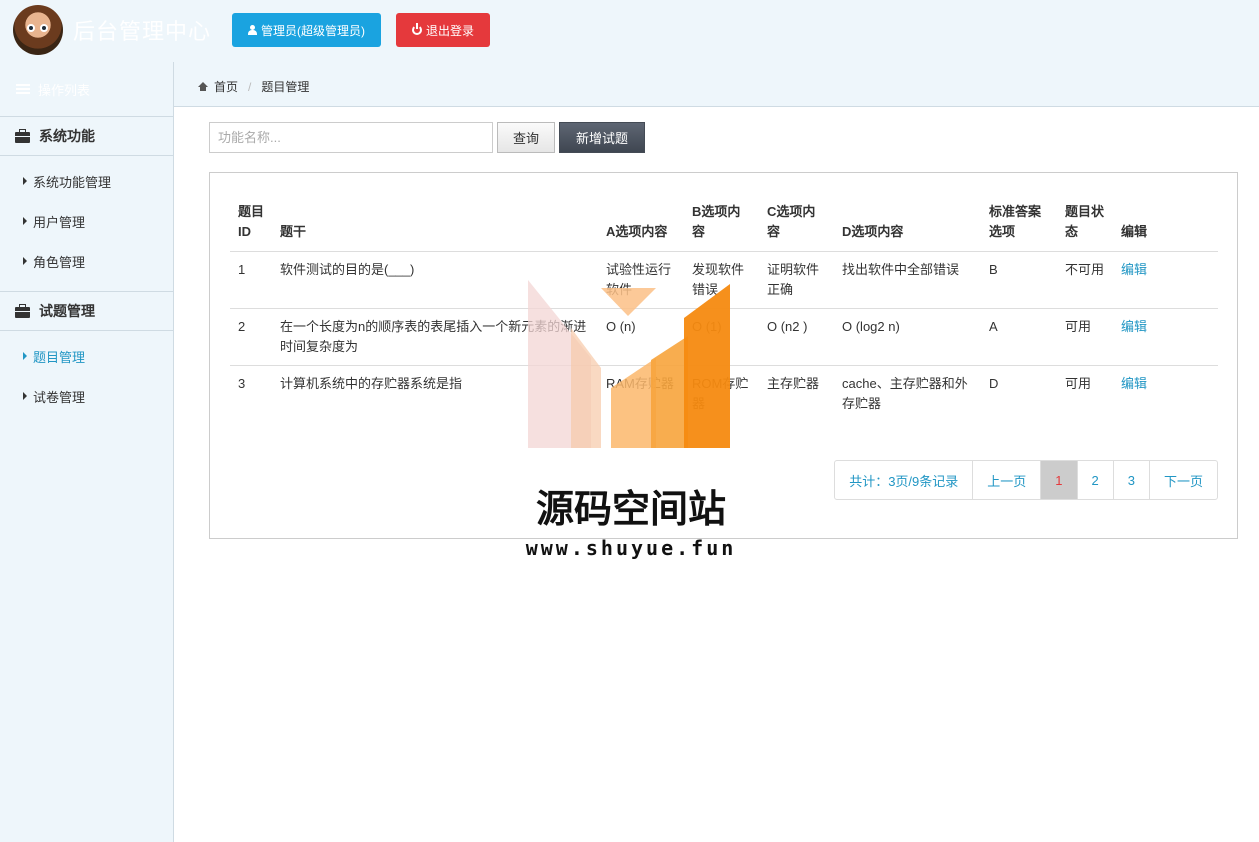  What do you see at coordinates (72, 182) in the screenshot?
I see `sidebar-item-label: 系统功能管理` at bounding box center [72, 182].